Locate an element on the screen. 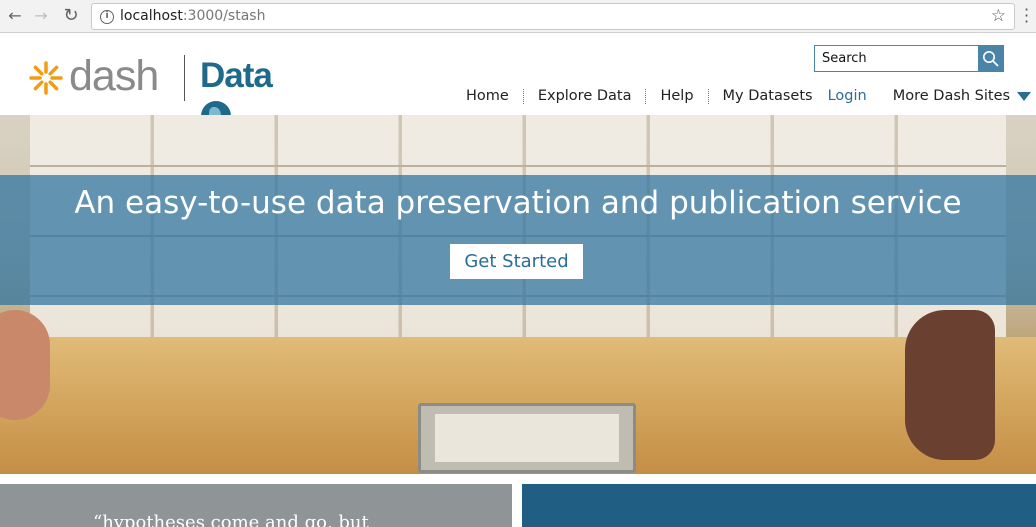 This screenshot has height=527, width=1036. search-icon is located at coordinates (991, 59).